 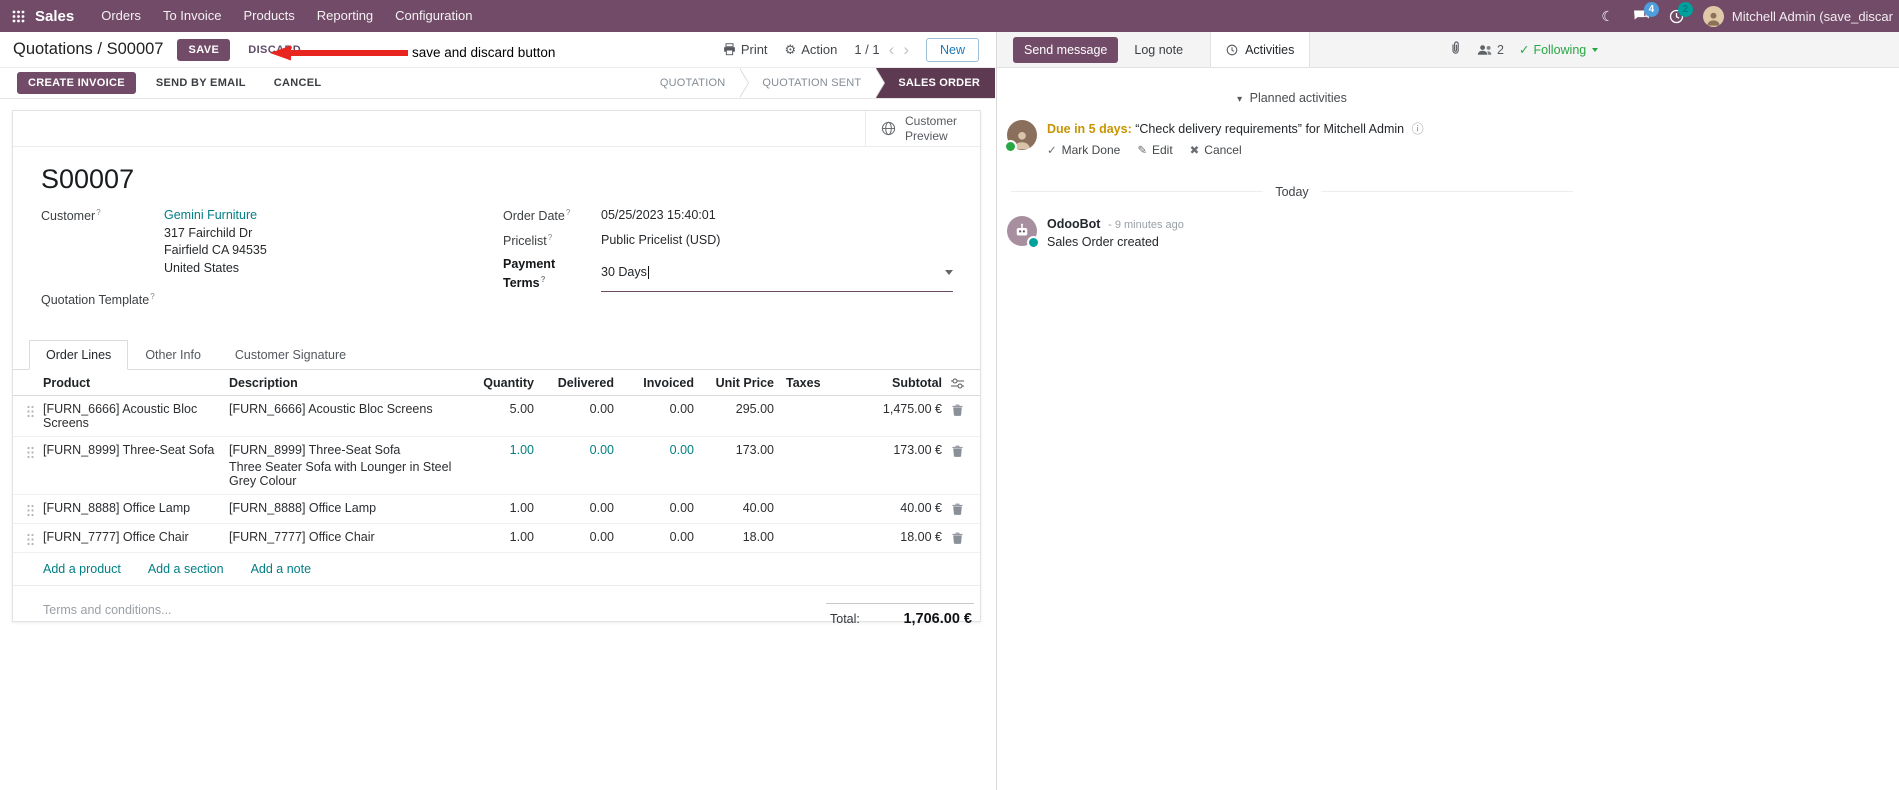 I want to click on planned-activities-toggle: ▾ Planned activities, so click(x=1292, y=98).